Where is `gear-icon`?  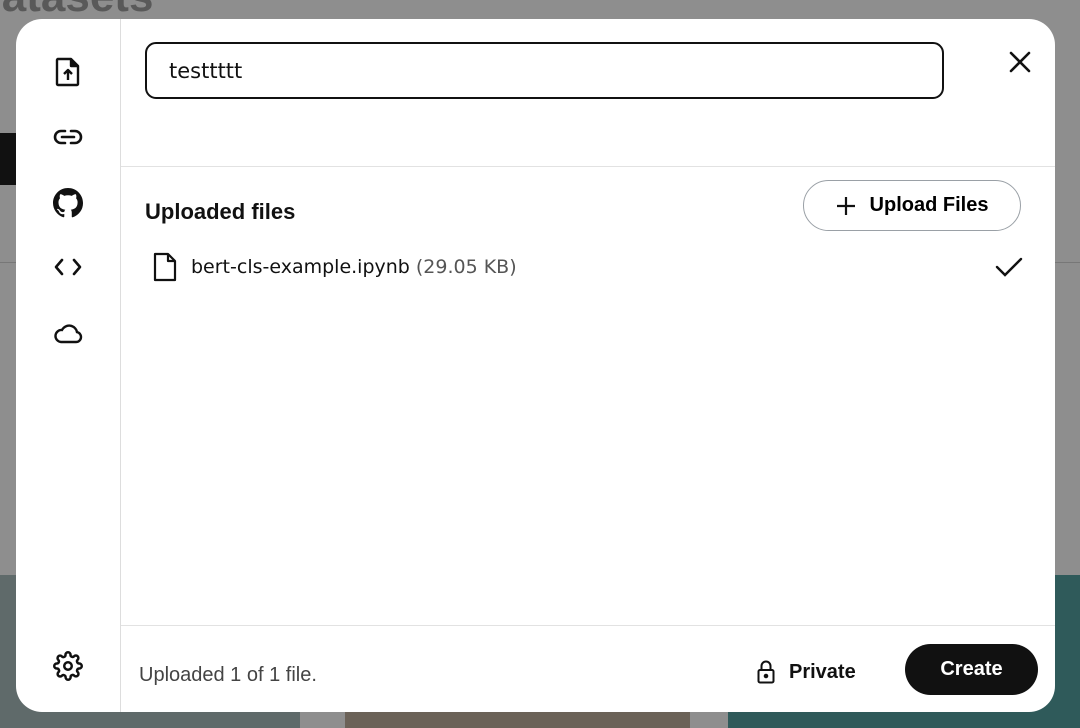
gear-icon is located at coordinates (68, 666).